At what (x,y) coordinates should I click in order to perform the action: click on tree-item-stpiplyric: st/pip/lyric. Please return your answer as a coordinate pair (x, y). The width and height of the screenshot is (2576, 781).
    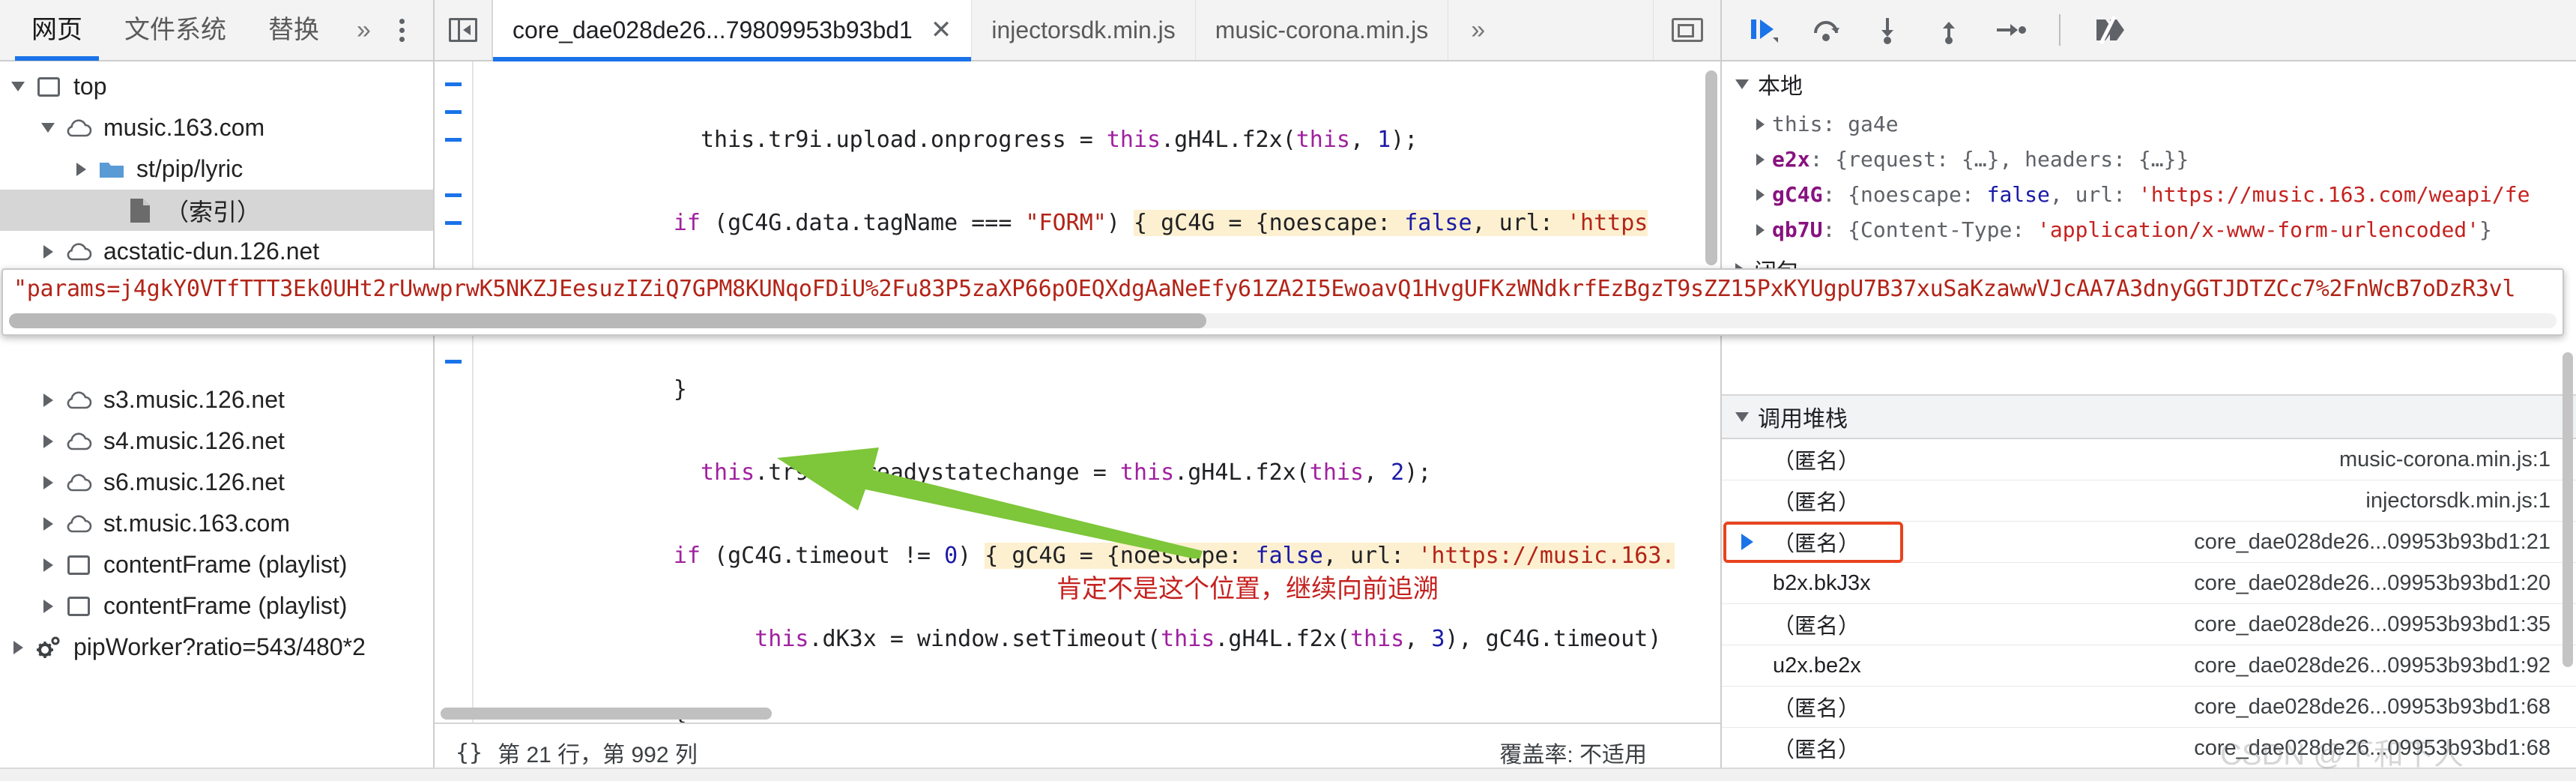
    Looking at the image, I should click on (216, 169).